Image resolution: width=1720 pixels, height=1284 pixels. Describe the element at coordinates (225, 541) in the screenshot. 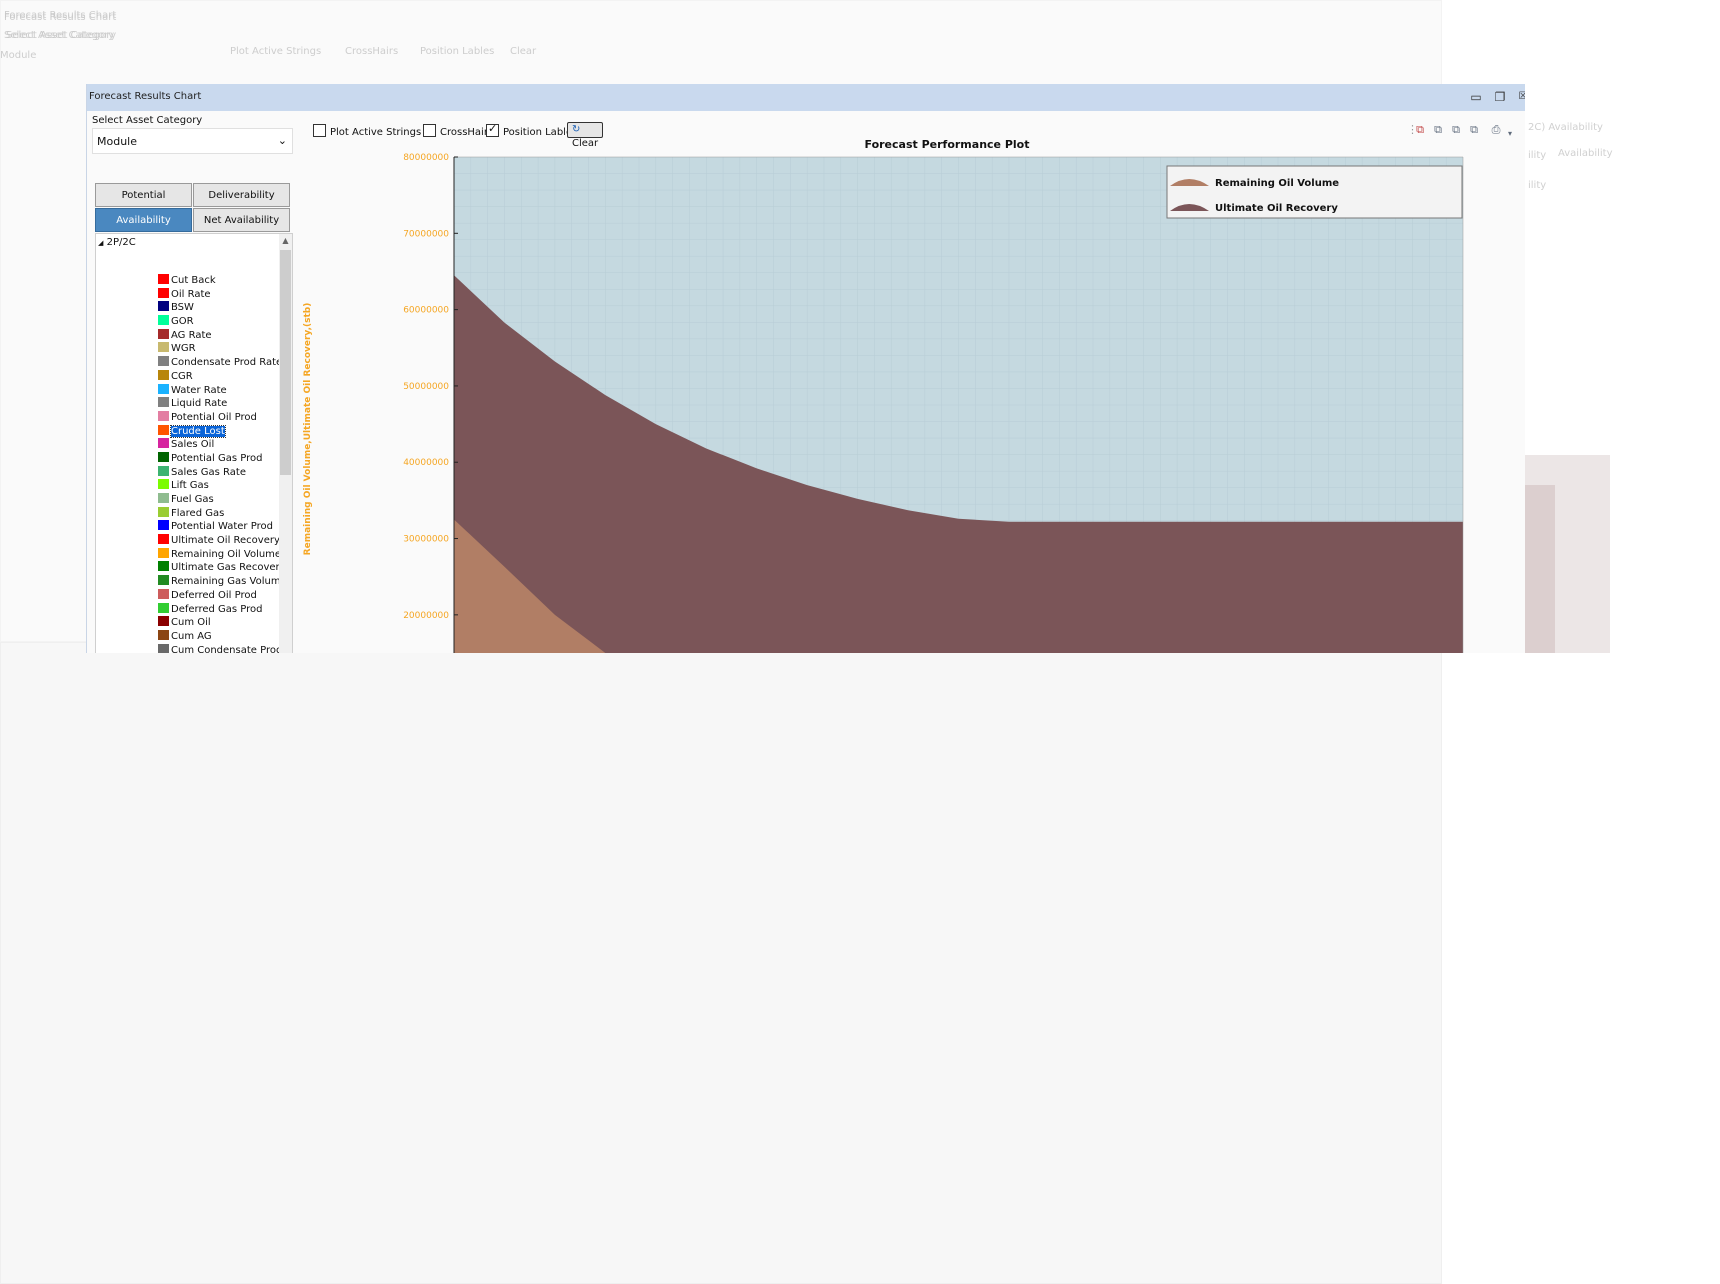

I see `list-item-label: Ultimate Oil Recovery` at that location.